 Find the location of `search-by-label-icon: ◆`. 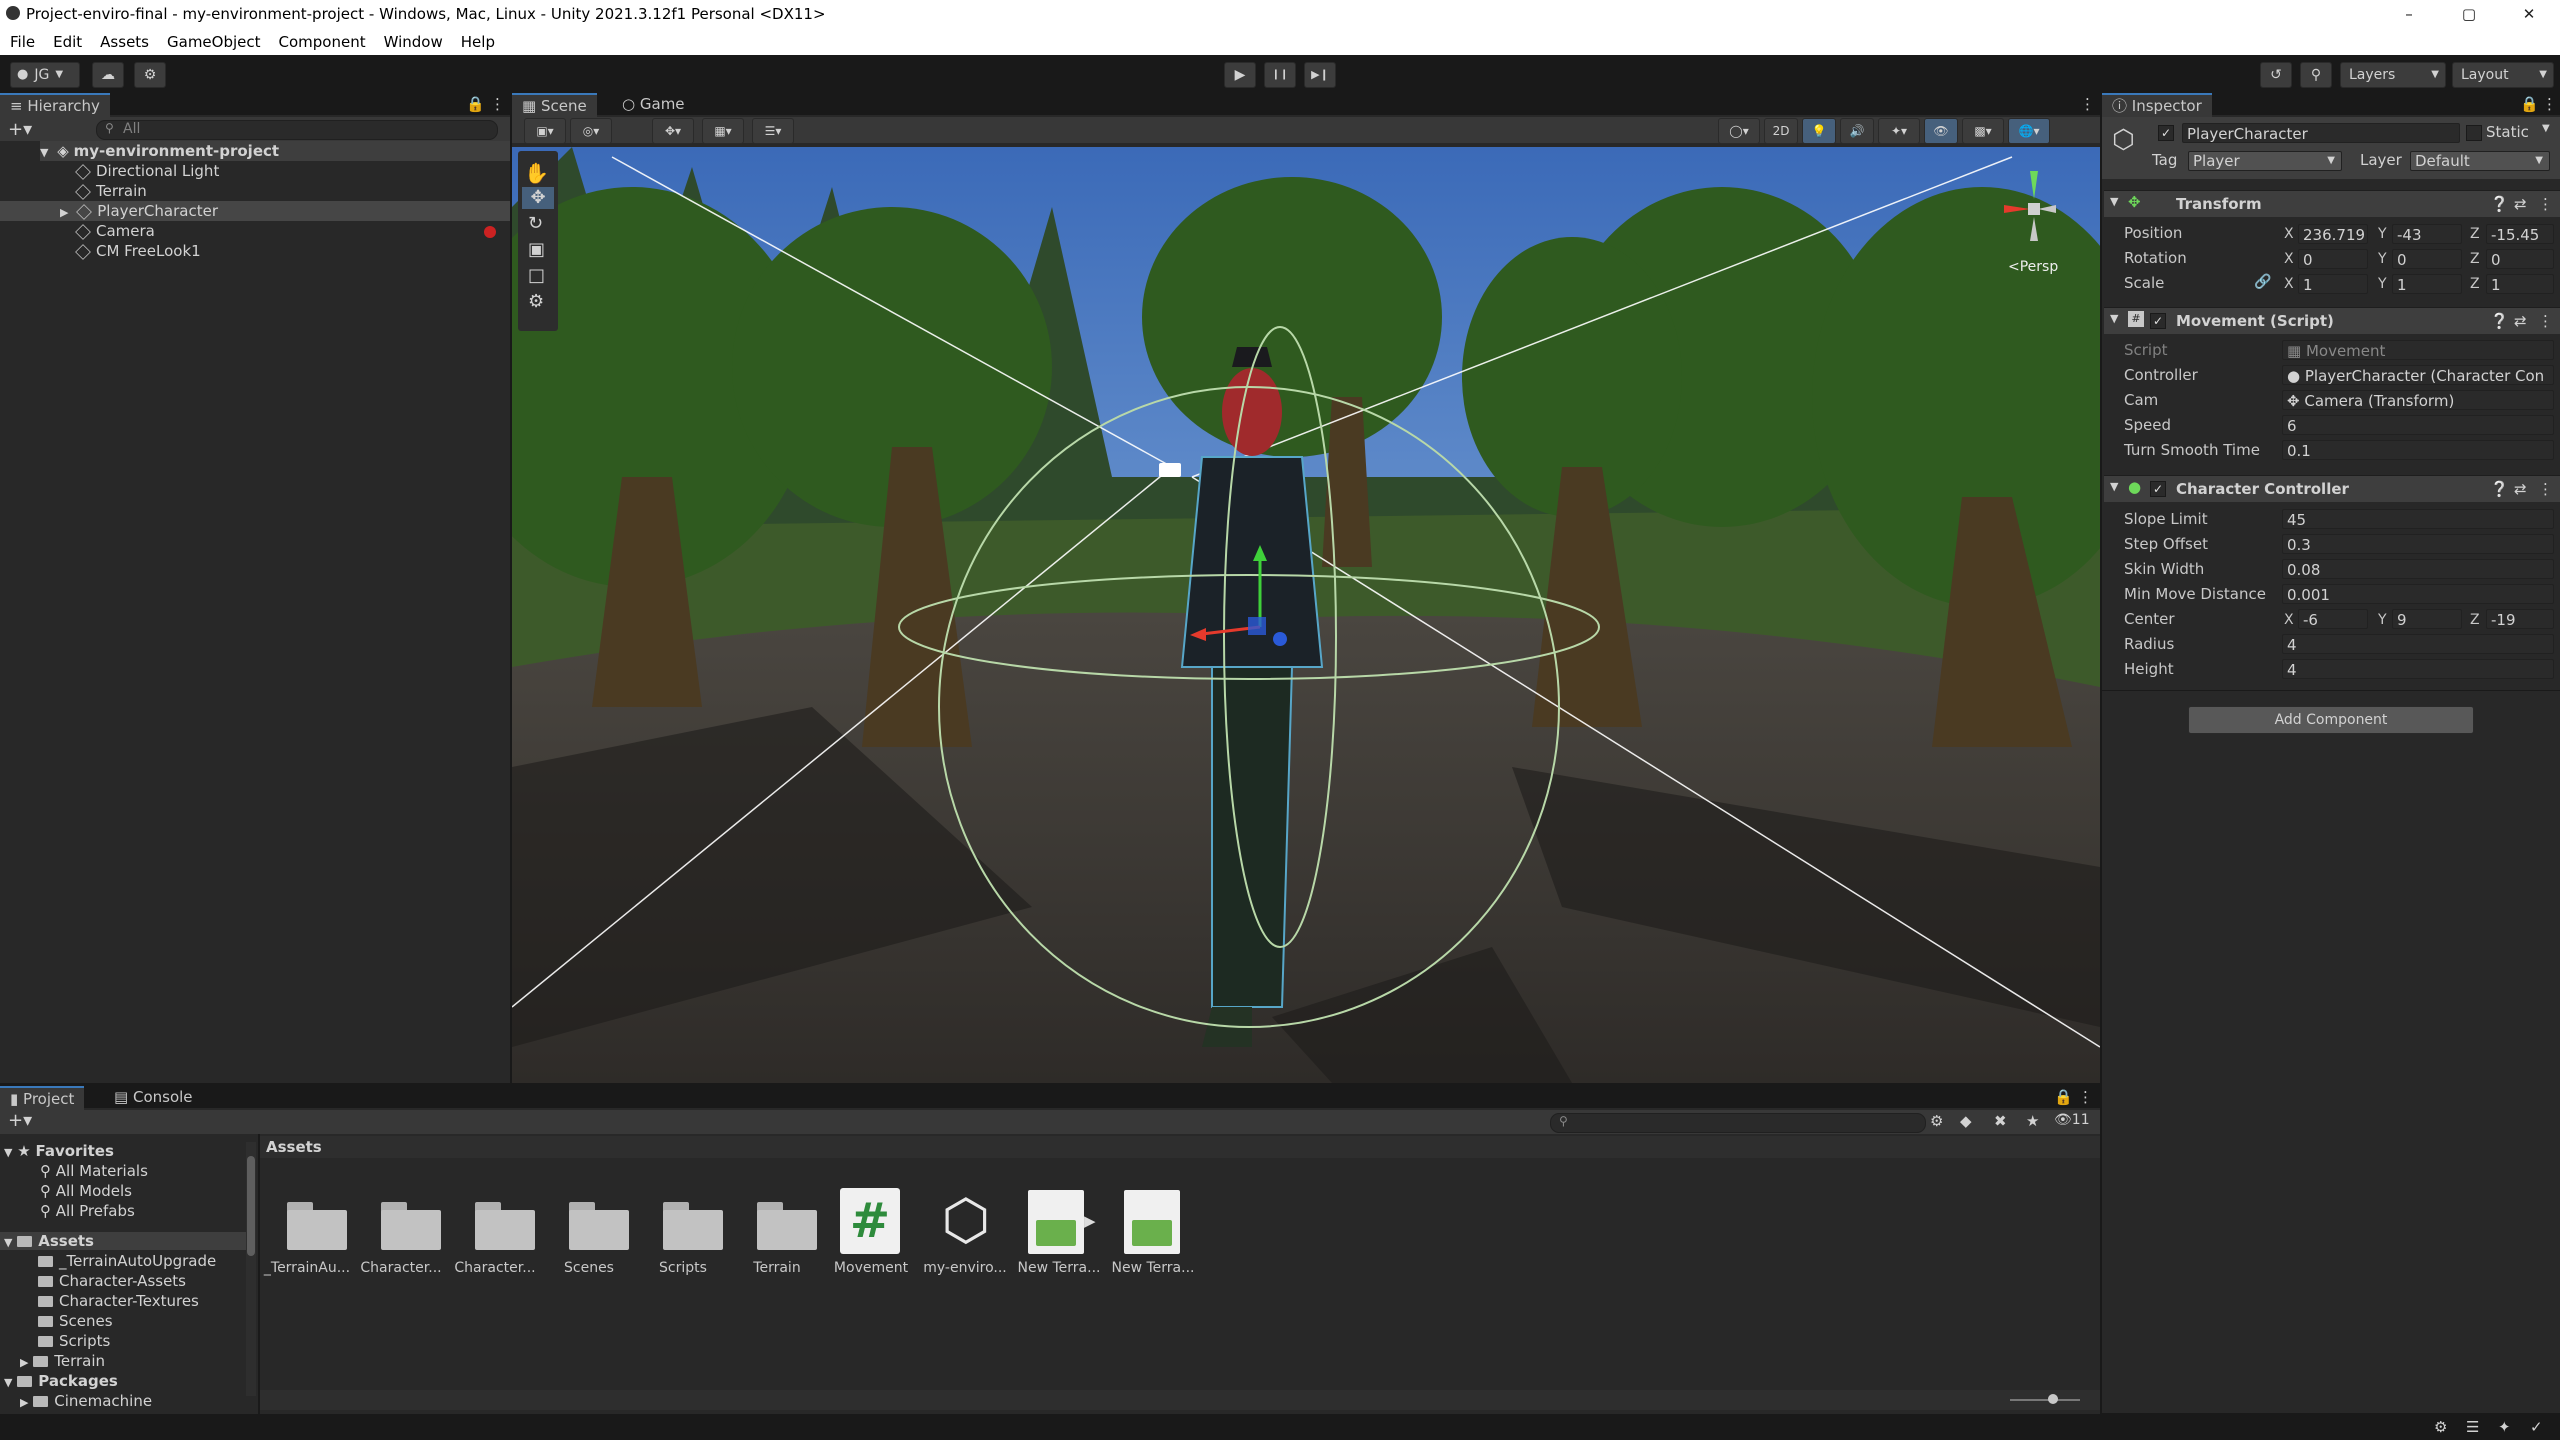

search-by-label-icon: ◆ is located at coordinates (1966, 1121).